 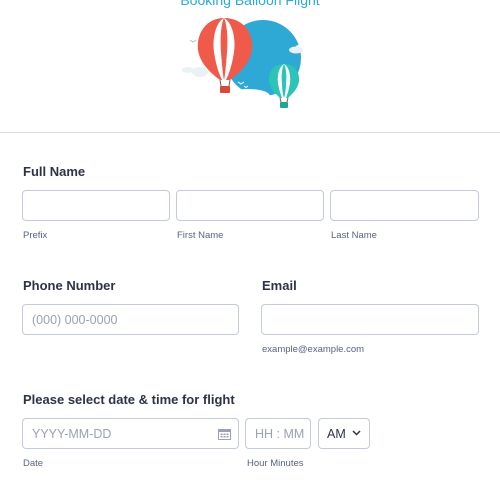 What do you see at coordinates (370, 319) in the screenshot?
I see `email-input` at bounding box center [370, 319].